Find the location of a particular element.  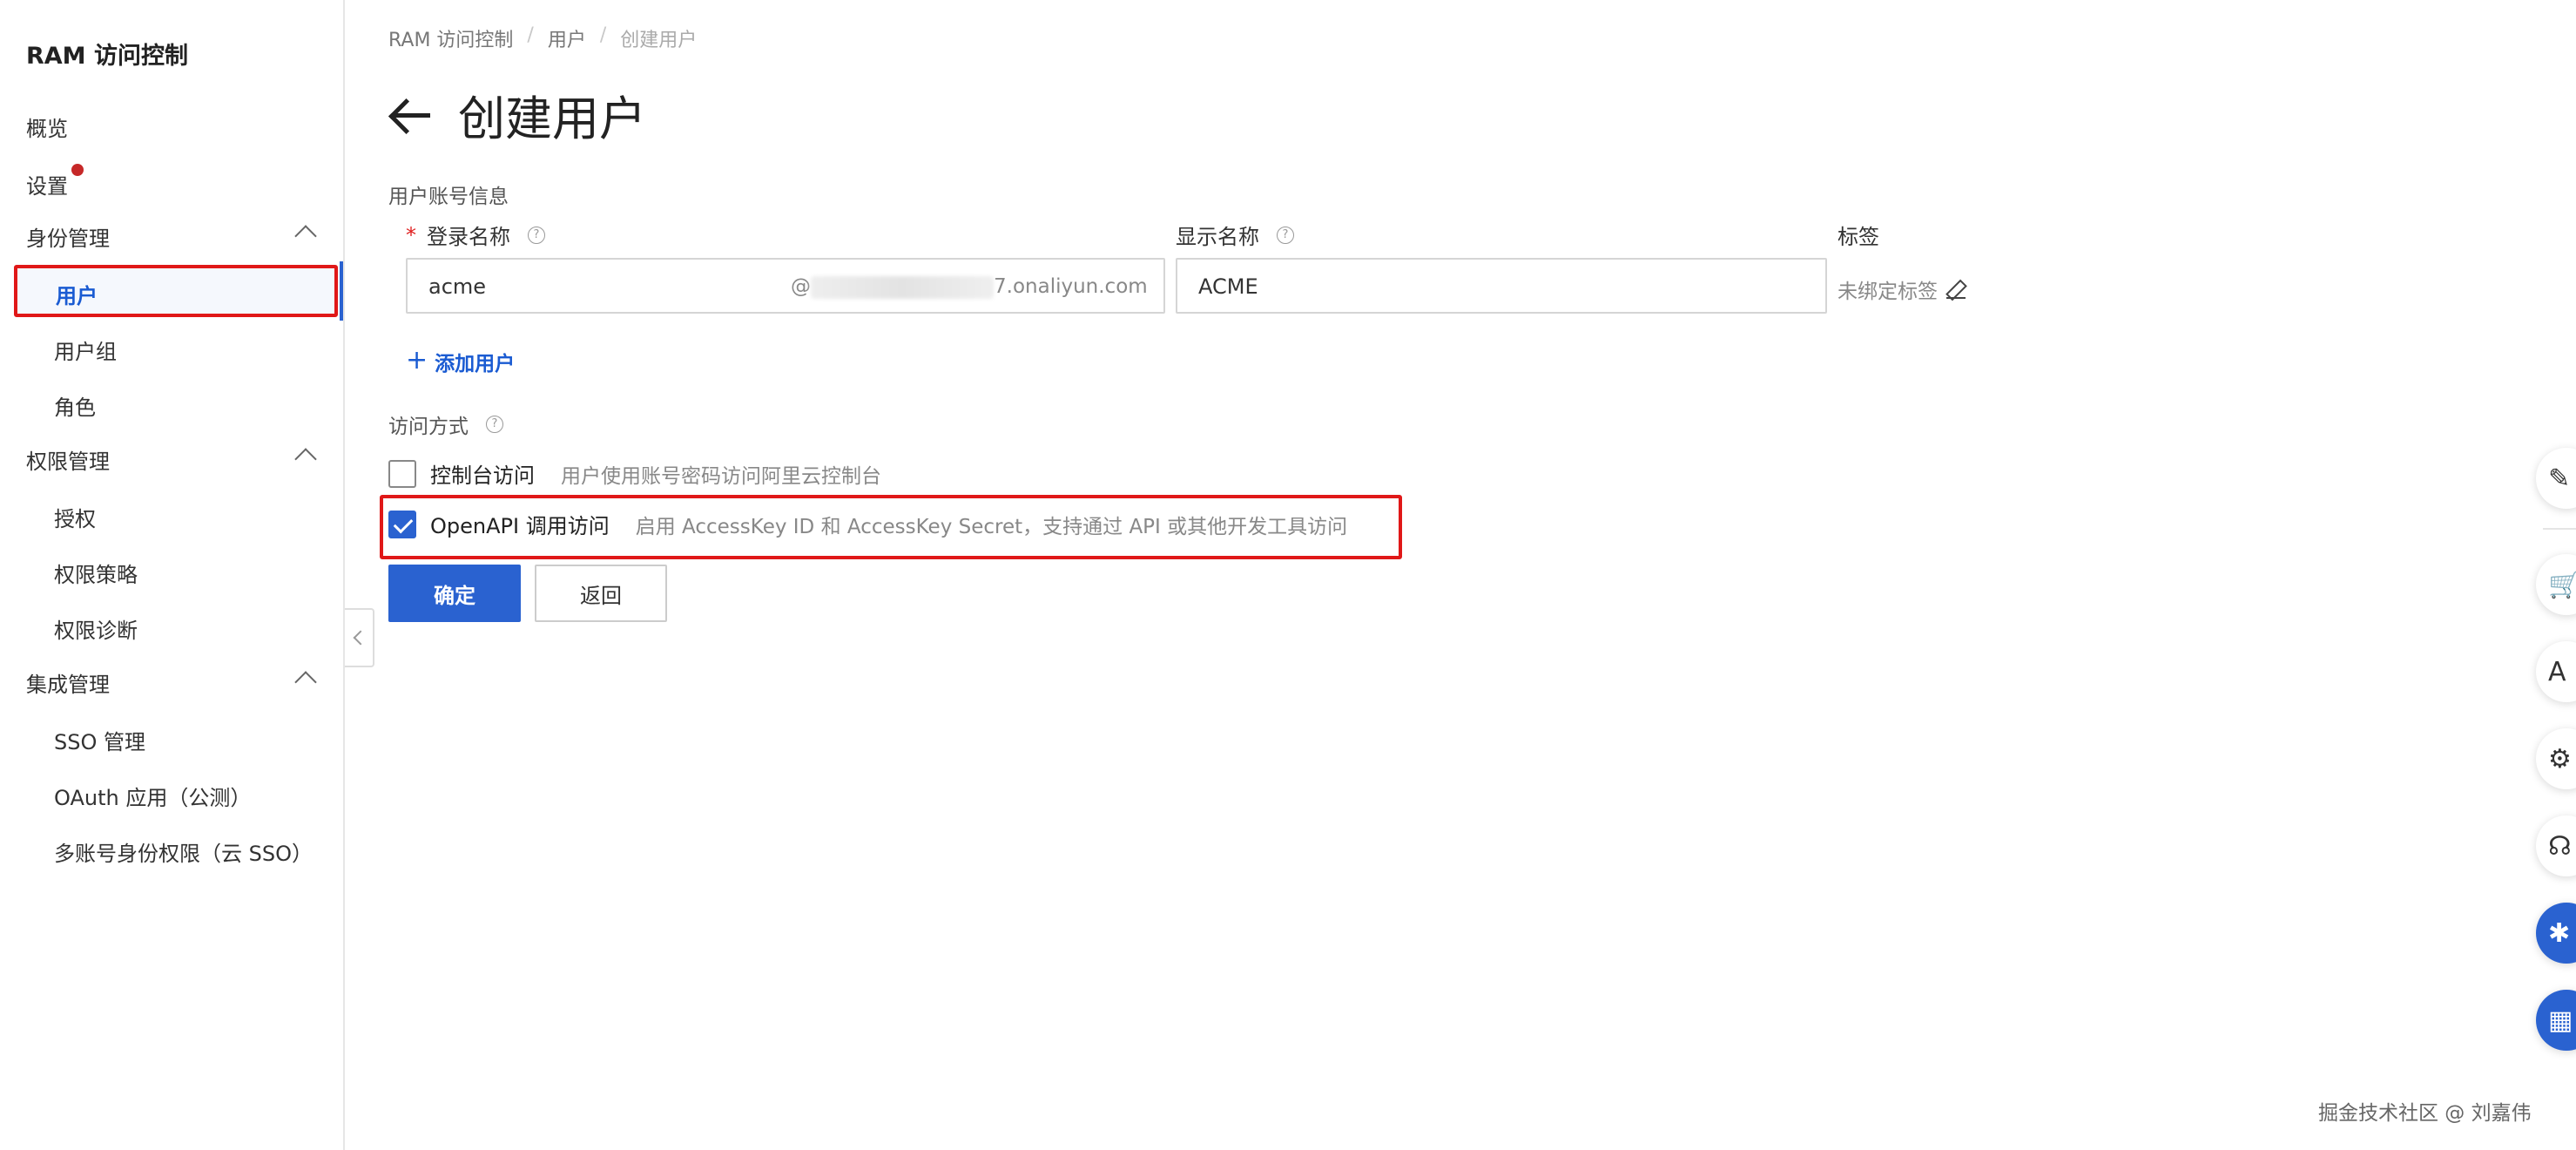

breadcrumb-item-users: 用户 is located at coordinates (567, 38).